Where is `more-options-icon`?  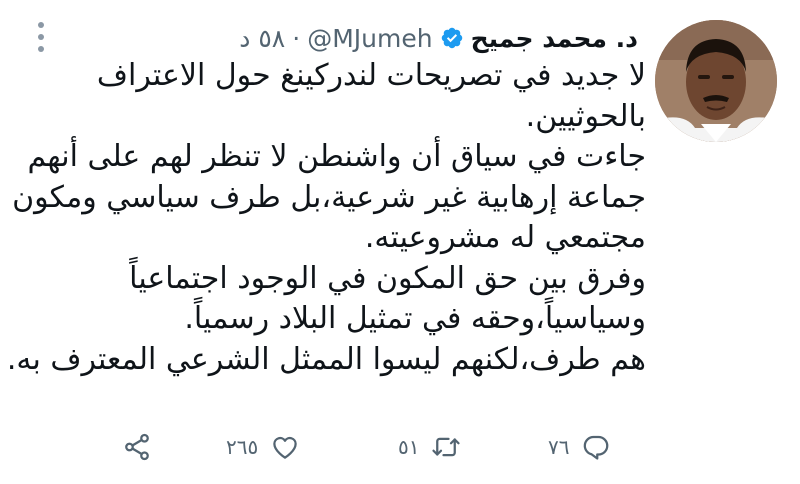
more-options-icon is located at coordinates (41, 37).